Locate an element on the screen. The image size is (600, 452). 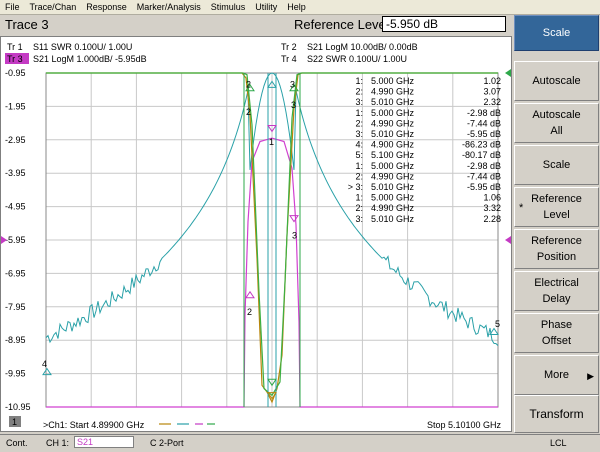
menu-trace-chan: Trace/Chan is located at coordinates (53, 7).